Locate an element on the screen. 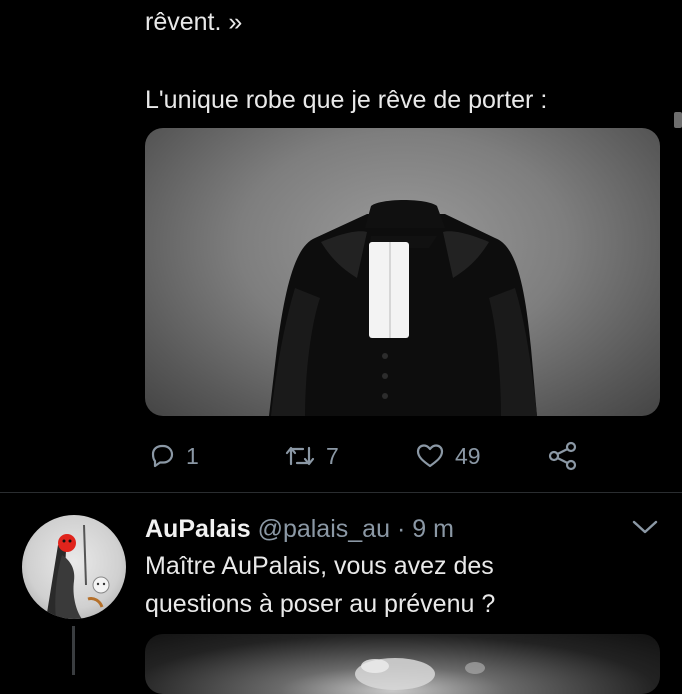  tweet-divider is located at coordinates (341, 492).